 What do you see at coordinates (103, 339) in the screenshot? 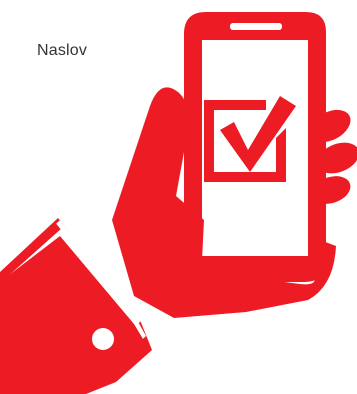
I see `cuff-button` at bounding box center [103, 339].